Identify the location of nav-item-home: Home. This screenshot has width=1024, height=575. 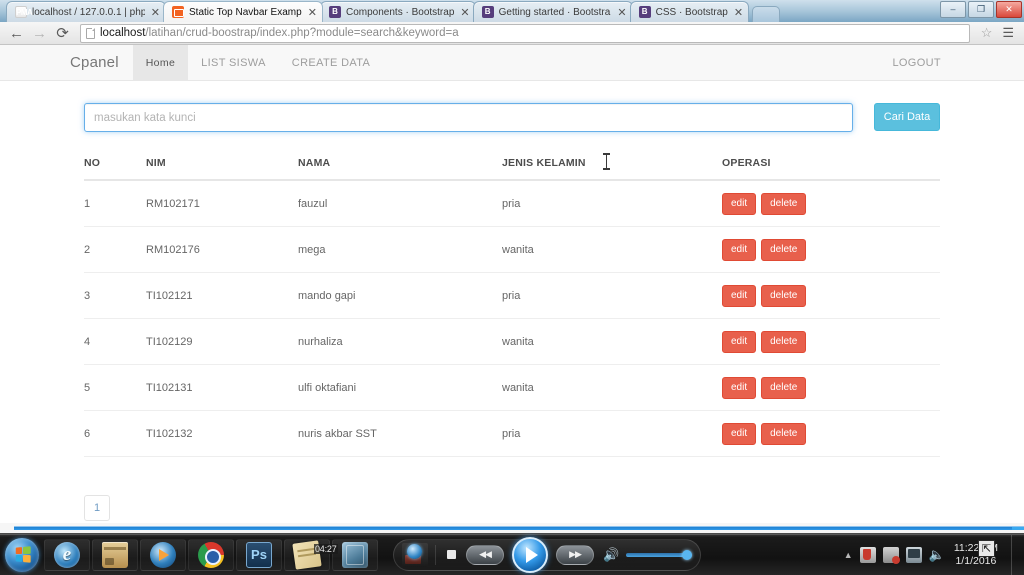
(160, 62).